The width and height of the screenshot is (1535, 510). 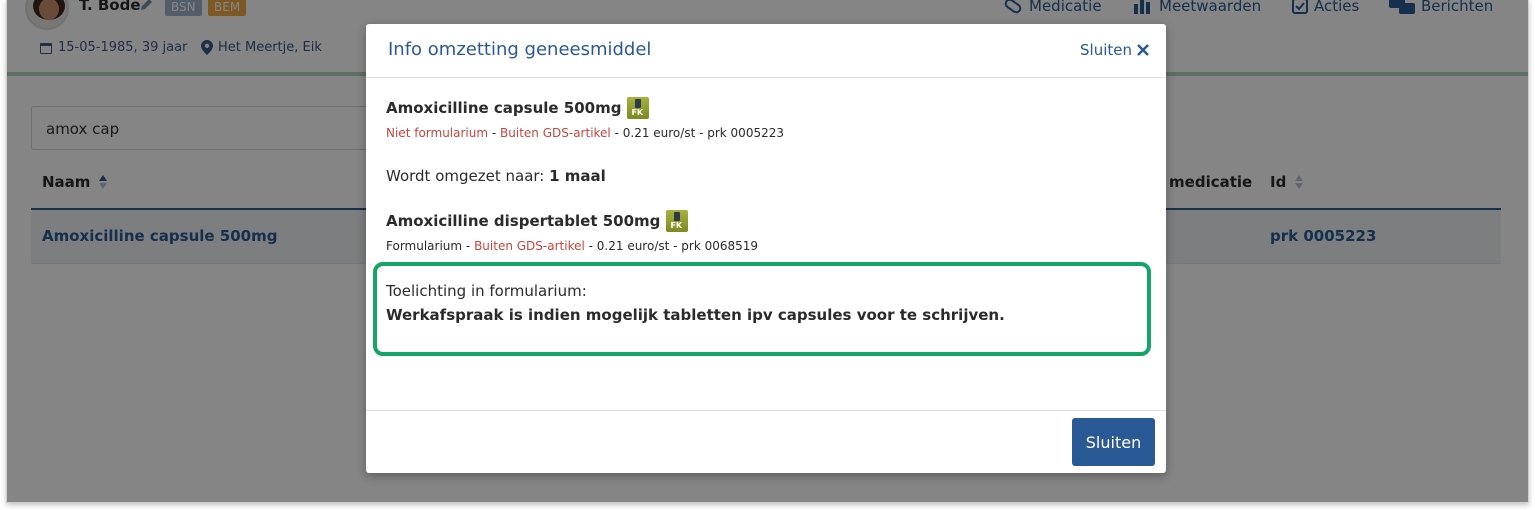 I want to click on source-drug-name: Amoxicilline capsule 500mg FK, so click(x=518, y=108).